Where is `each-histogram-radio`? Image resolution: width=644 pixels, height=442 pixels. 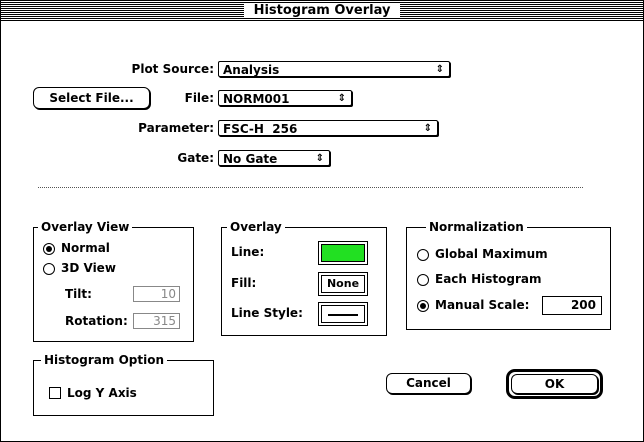 each-histogram-radio is located at coordinates (423, 280).